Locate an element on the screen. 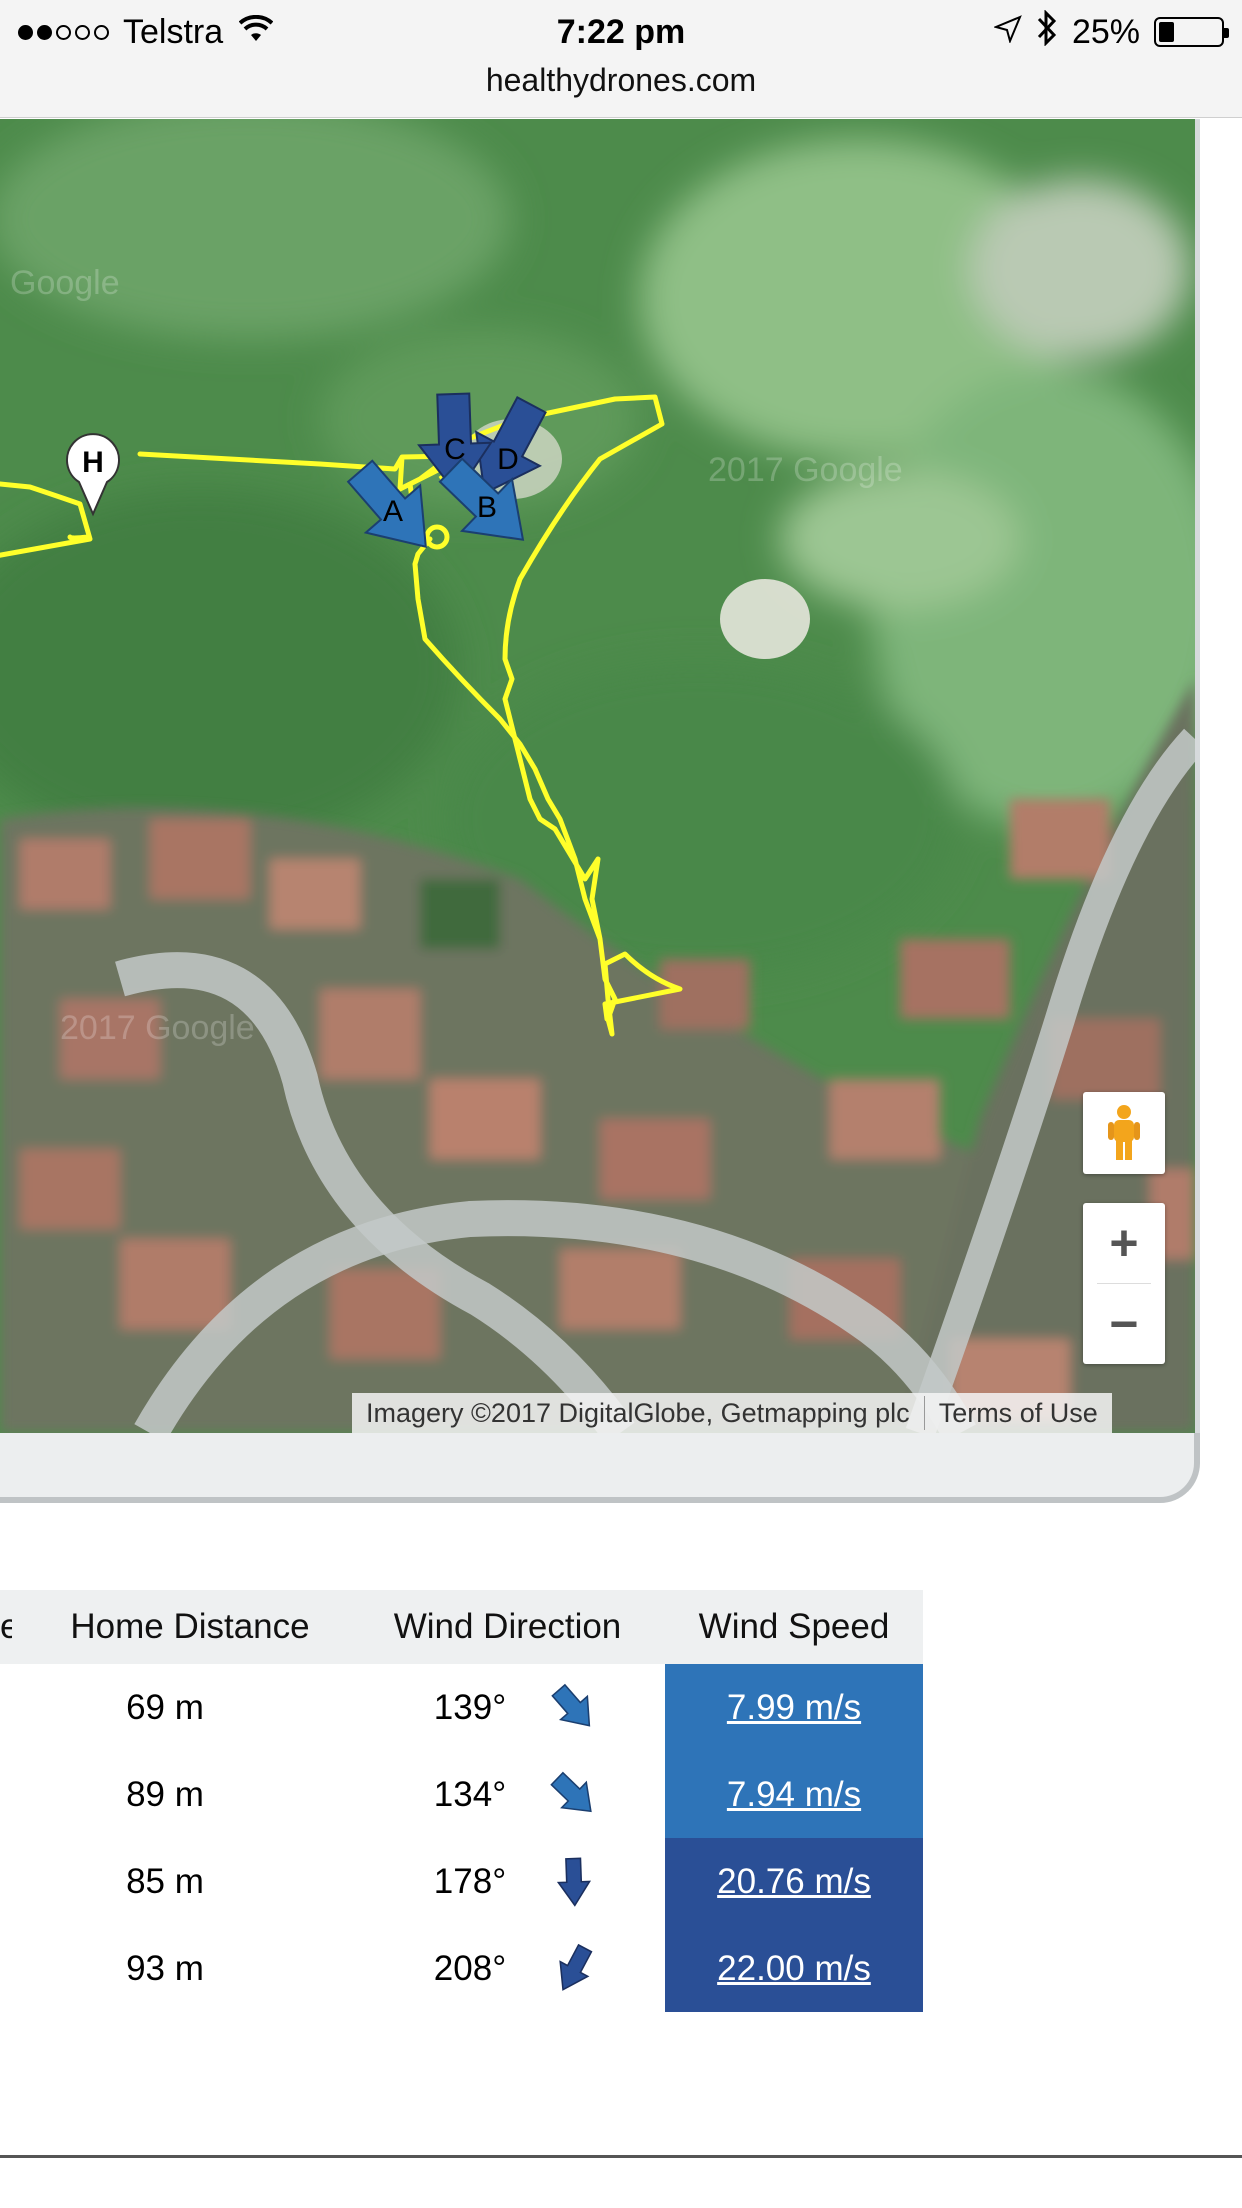 This screenshot has width=1242, height=2208. location-arrow-icon is located at coordinates (1007, 32).